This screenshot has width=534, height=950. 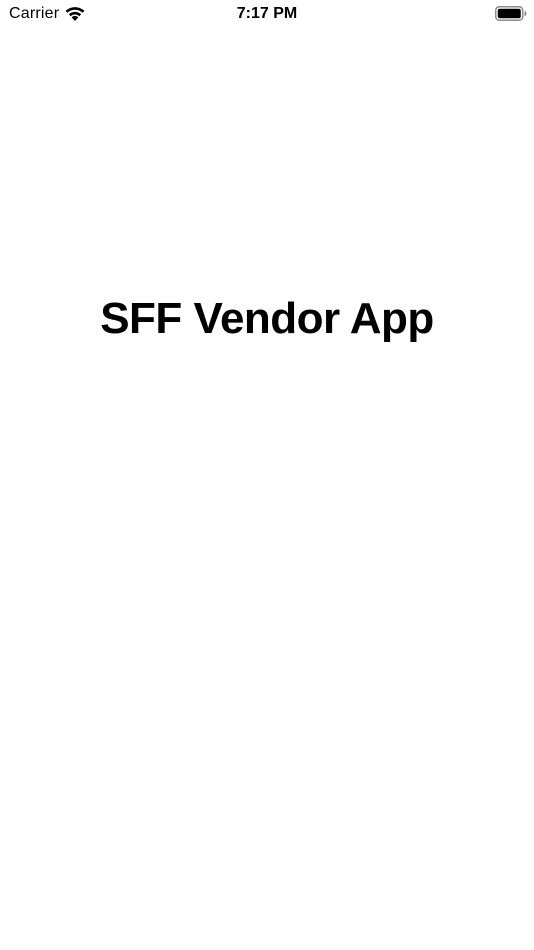 What do you see at coordinates (267, 318) in the screenshot?
I see `app-title: SFF Vendor App` at bounding box center [267, 318].